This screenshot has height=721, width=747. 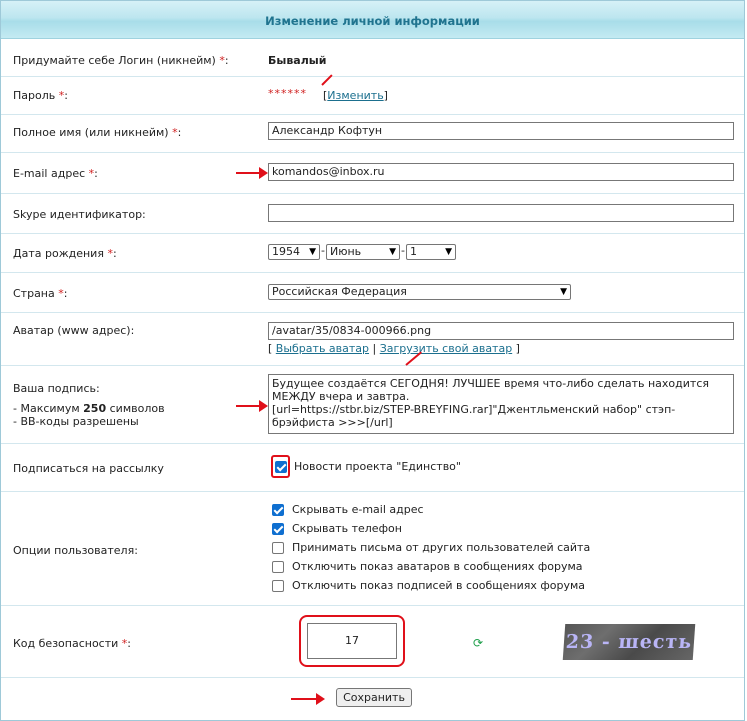 What do you see at coordinates (79, 214) in the screenshot?
I see `skype-label: Skype идентификатор:` at bounding box center [79, 214].